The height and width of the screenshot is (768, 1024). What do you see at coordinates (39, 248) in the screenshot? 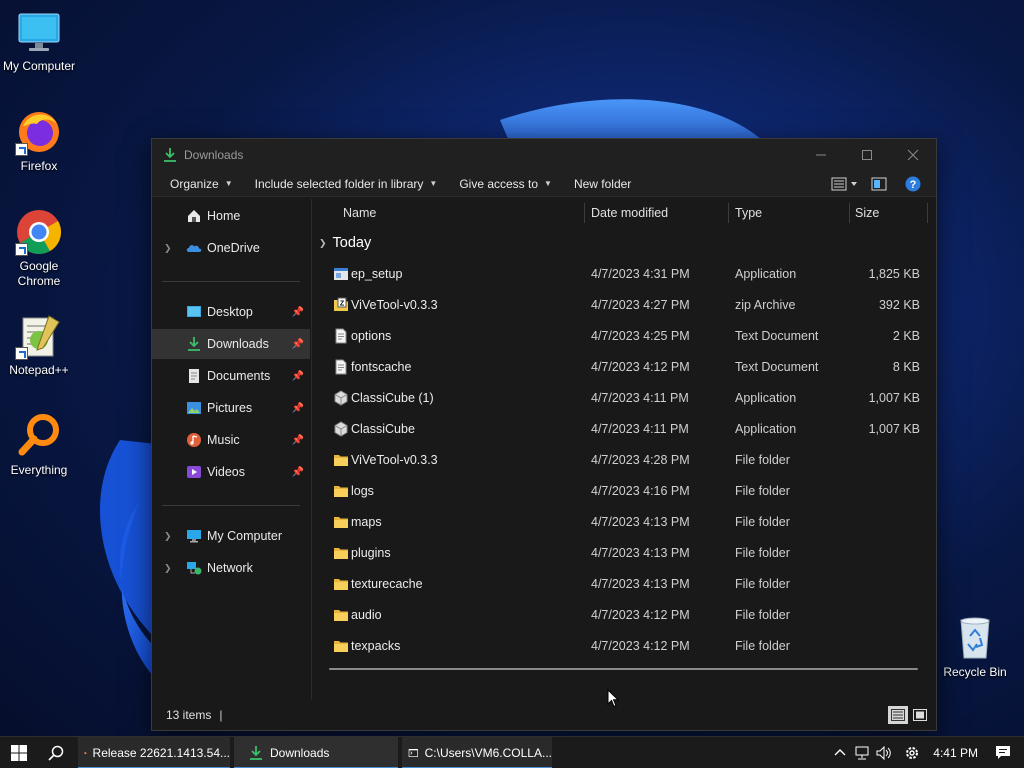
I see `desktop-icon-chrome: Google Chrome` at bounding box center [39, 248].